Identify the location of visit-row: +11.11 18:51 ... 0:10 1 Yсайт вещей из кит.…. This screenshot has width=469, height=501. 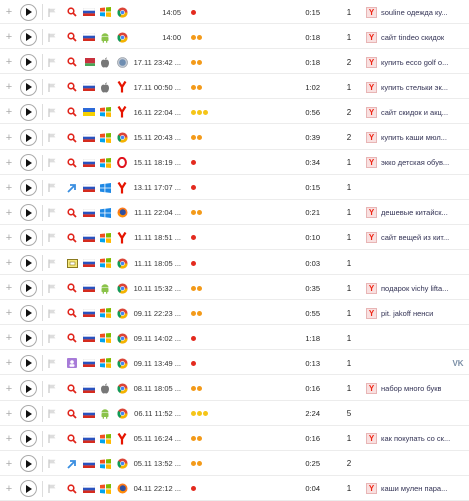
(234, 238).